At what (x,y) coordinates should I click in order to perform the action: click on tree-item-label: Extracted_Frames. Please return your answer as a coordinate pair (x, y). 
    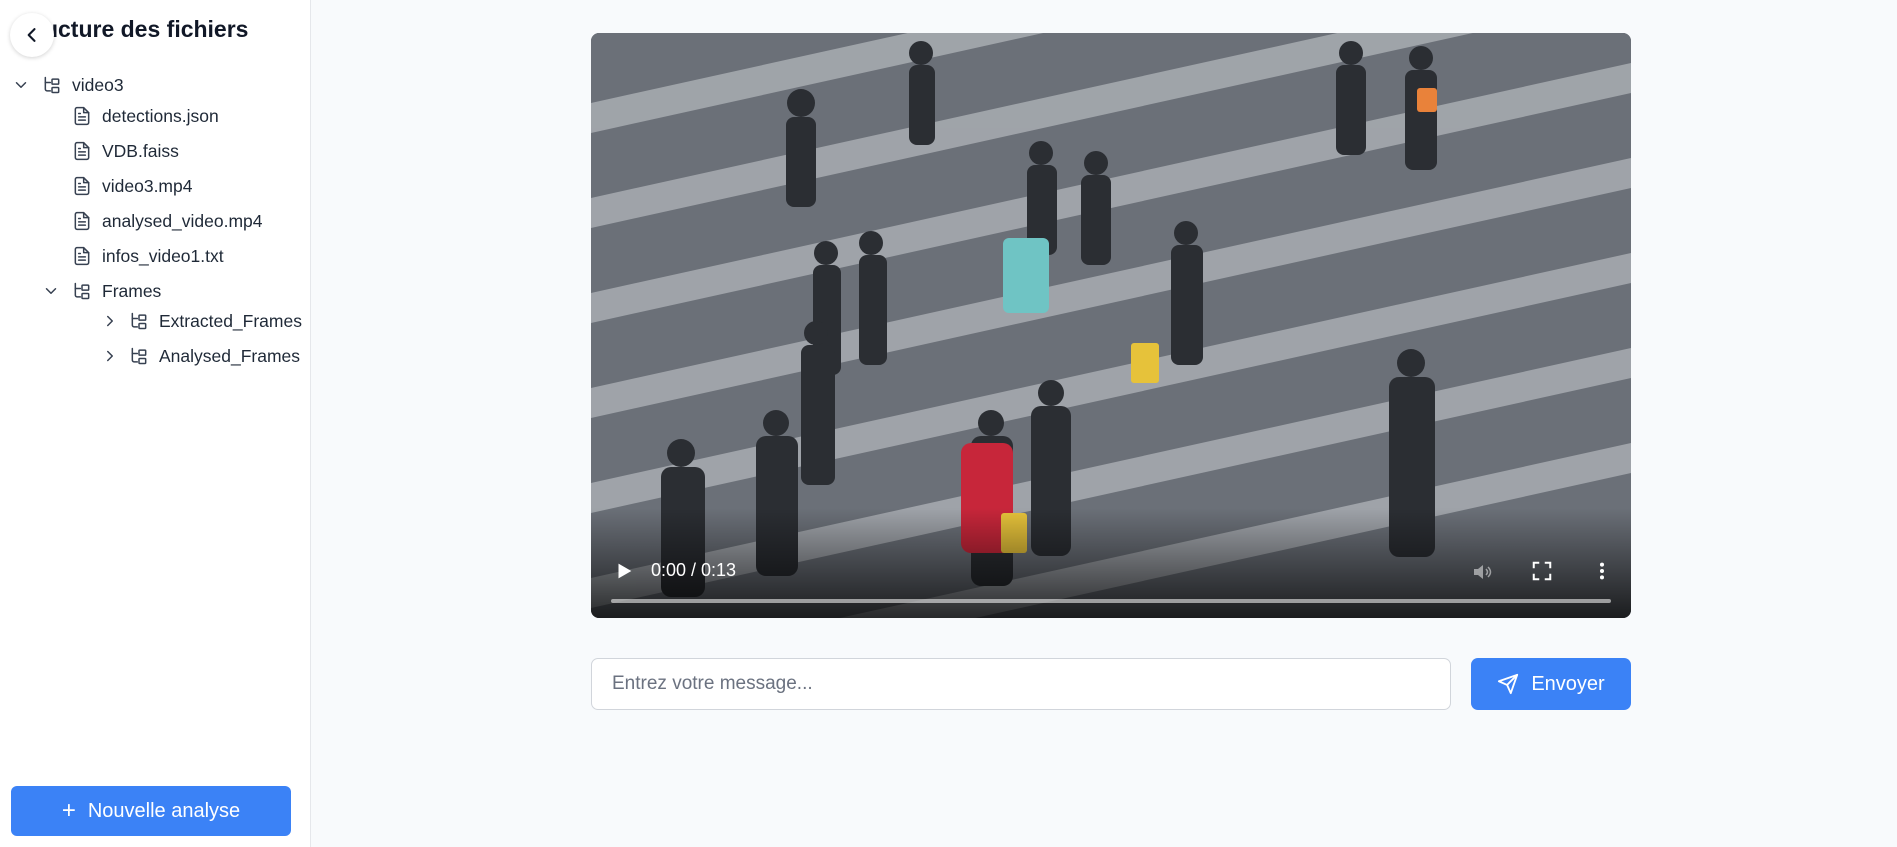
    Looking at the image, I should click on (230, 320).